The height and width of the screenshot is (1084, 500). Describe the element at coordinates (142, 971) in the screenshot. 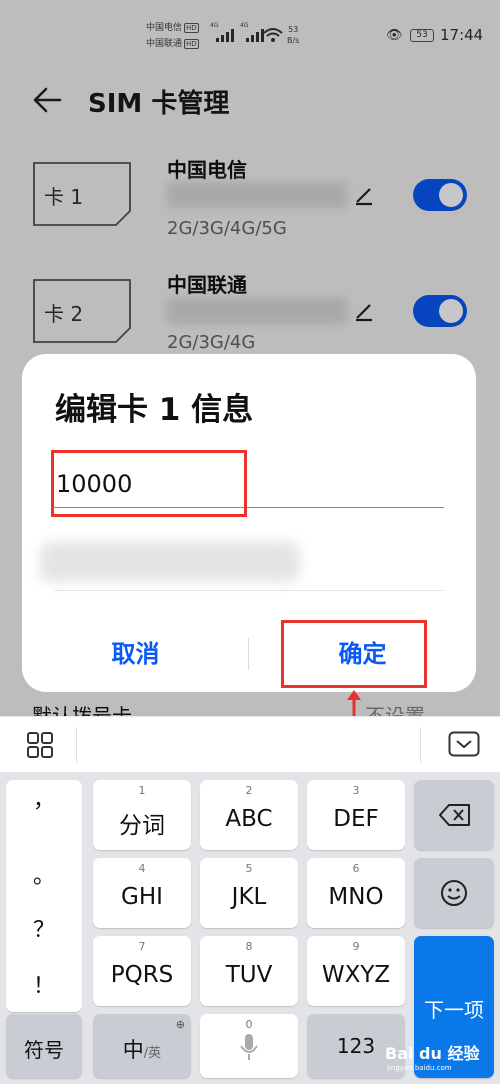

I see `key-7: 7 PQRS` at that location.